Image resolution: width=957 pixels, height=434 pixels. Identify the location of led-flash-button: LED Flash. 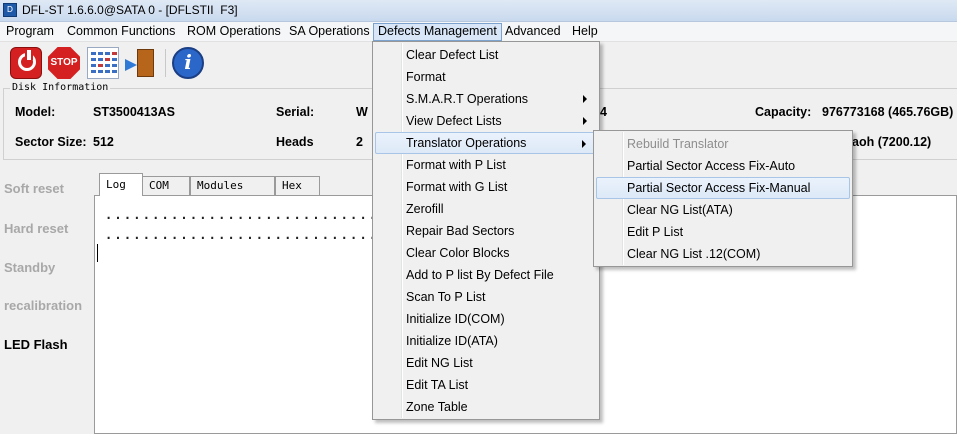
(36, 344).